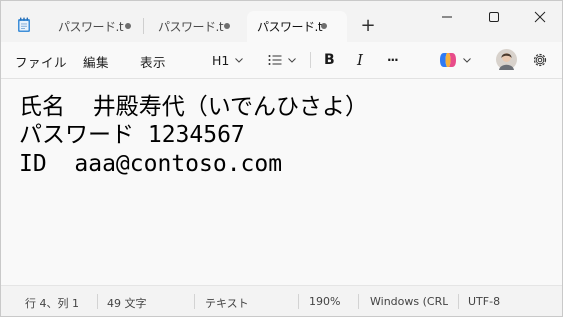  What do you see at coordinates (329, 60) in the screenshot?
I see `bold-button: B` at bounding box center [329, 60].